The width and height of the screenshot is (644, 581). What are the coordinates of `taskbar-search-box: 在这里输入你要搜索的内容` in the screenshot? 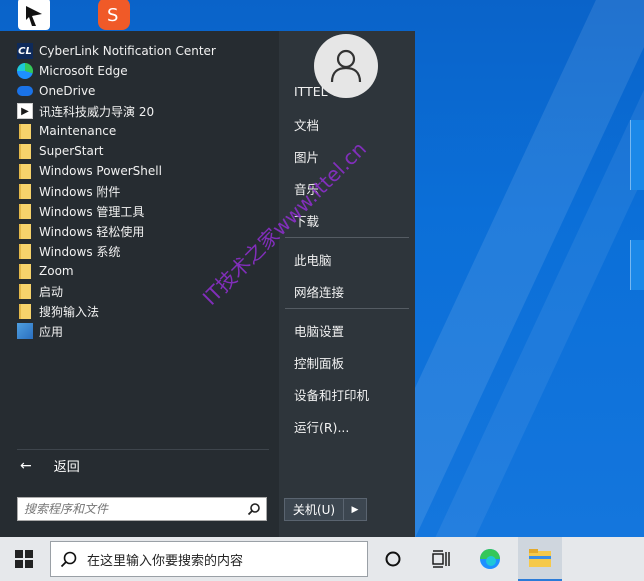 It's located at (209, 559).